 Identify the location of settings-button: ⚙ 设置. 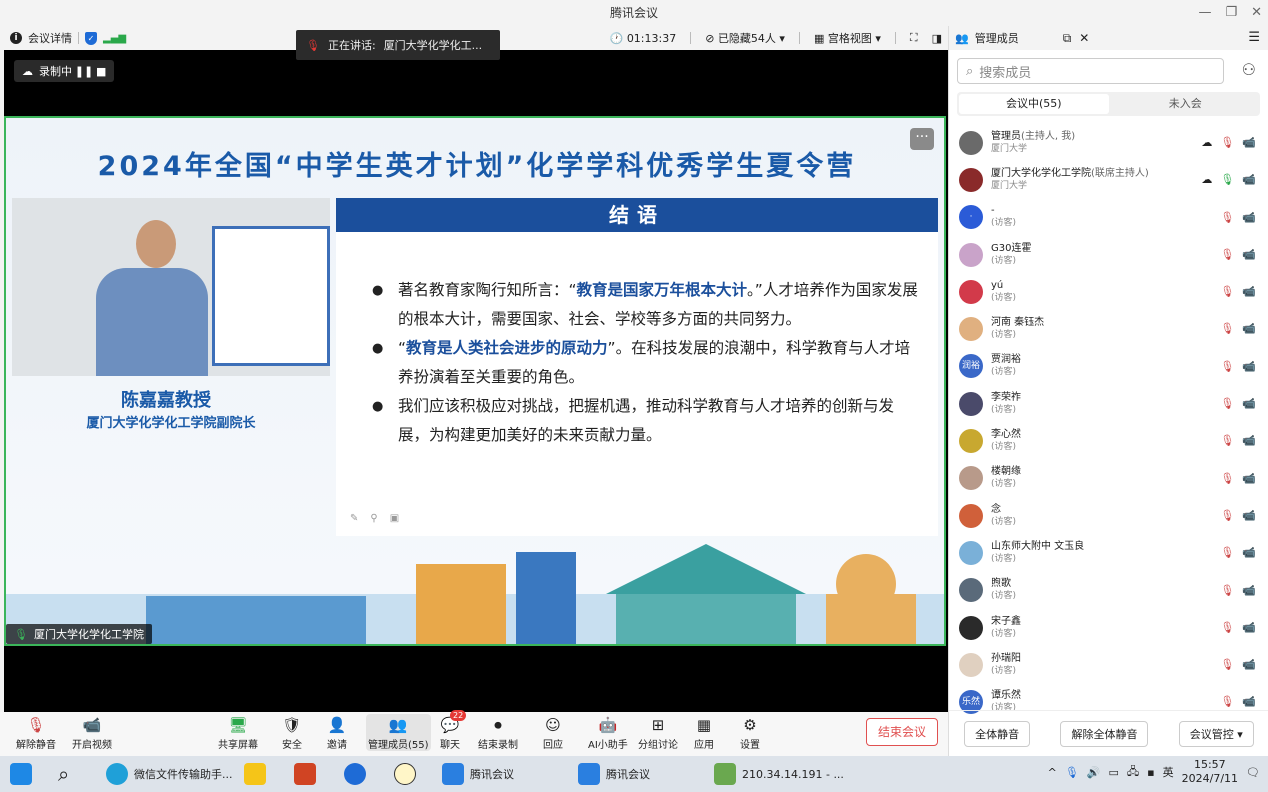
(750, 732).